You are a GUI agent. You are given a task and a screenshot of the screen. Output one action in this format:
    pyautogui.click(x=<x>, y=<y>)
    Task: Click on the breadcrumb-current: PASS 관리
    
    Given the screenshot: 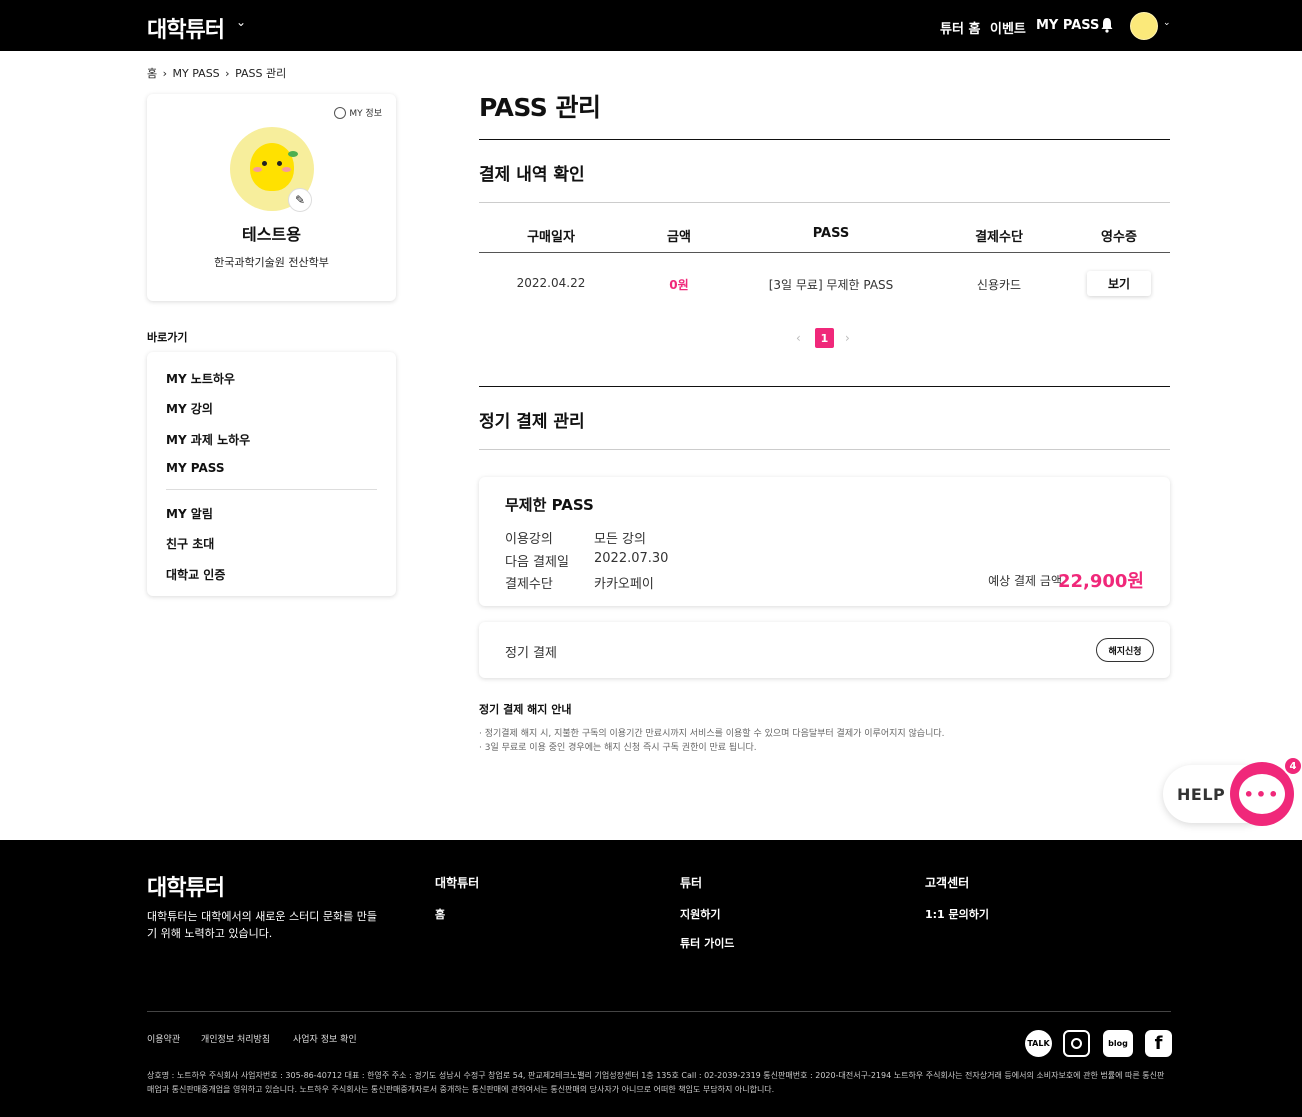 What is the action you would take?
    pyautogui.click(x=261, y=73)
    